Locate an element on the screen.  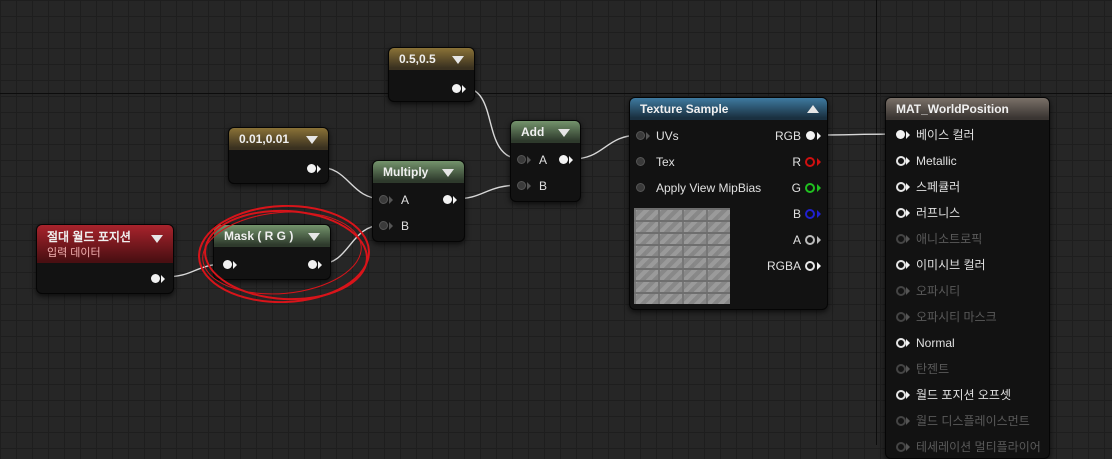
pin-label: R is located at coordinates (796, 162).